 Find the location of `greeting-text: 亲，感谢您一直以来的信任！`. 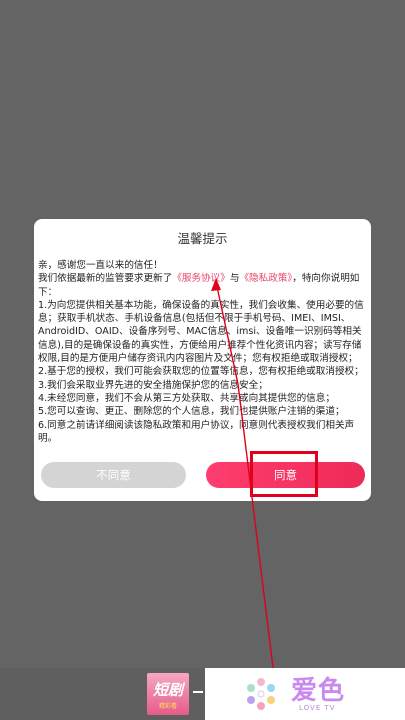

greeting-text: 亲，感谢您一直以来的信任！ is located at coordinates (100, 265).